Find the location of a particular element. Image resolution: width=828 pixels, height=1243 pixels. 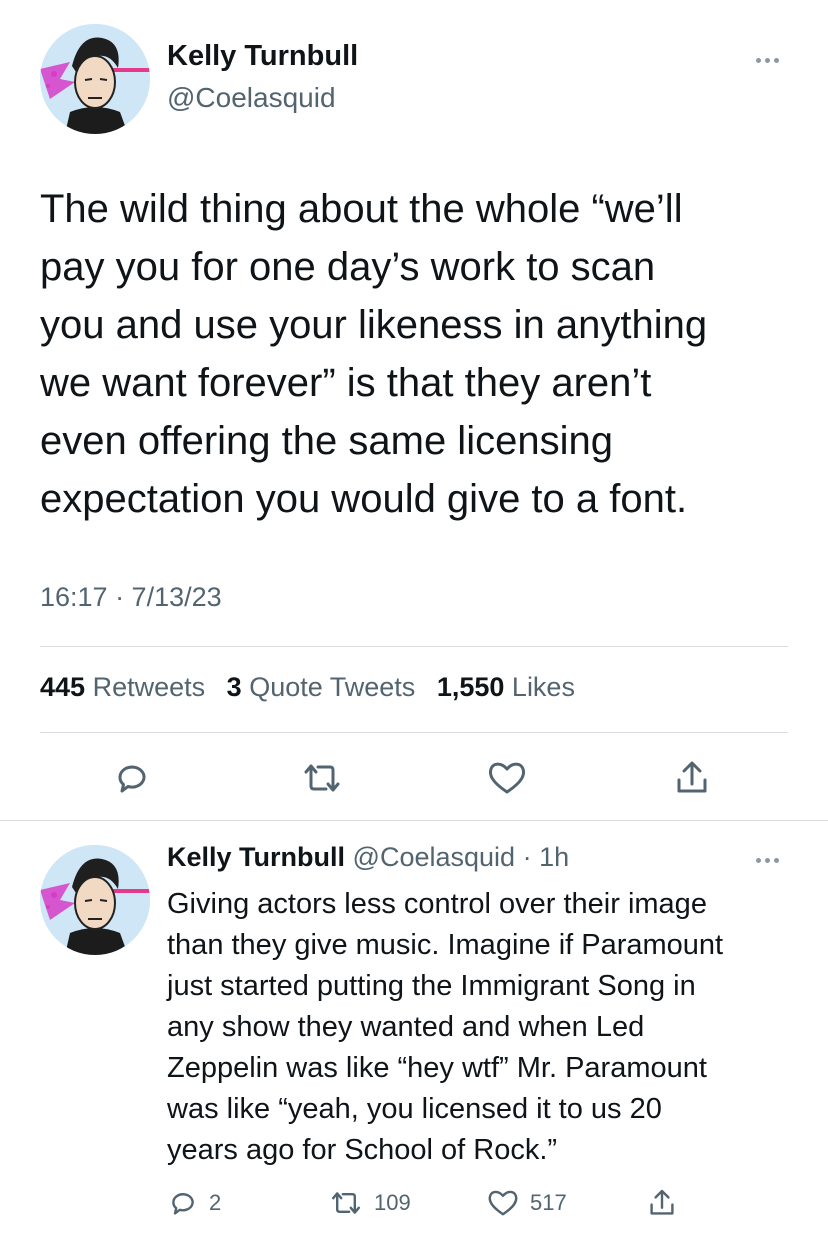

reply-share-button is located at coordinates (662, 1203).